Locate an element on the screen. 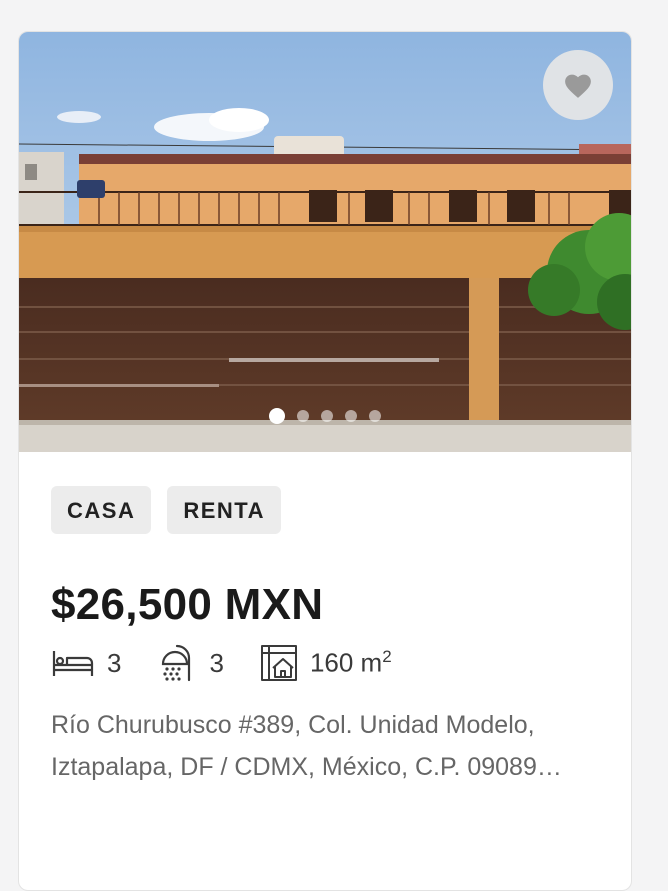 This screenshot has height=891, width=668. bedrooms-feature: 3 is located at coordinates (86, 663).